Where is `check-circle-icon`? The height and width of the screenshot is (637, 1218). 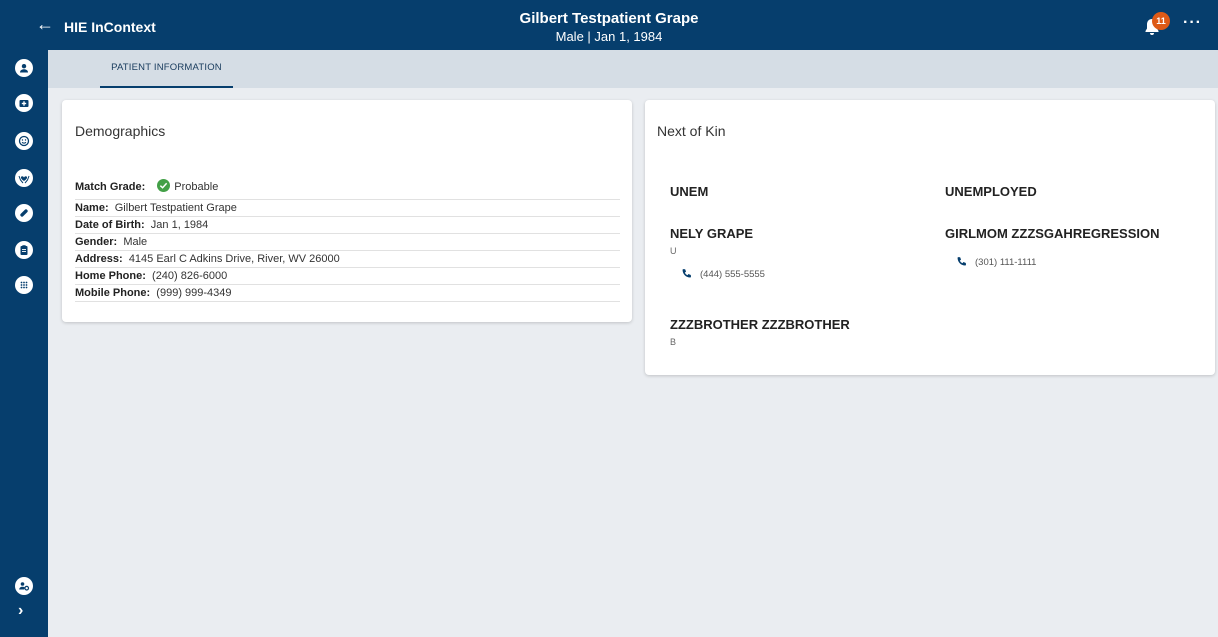
check-circle-icon is located at coordinates (164, 185).